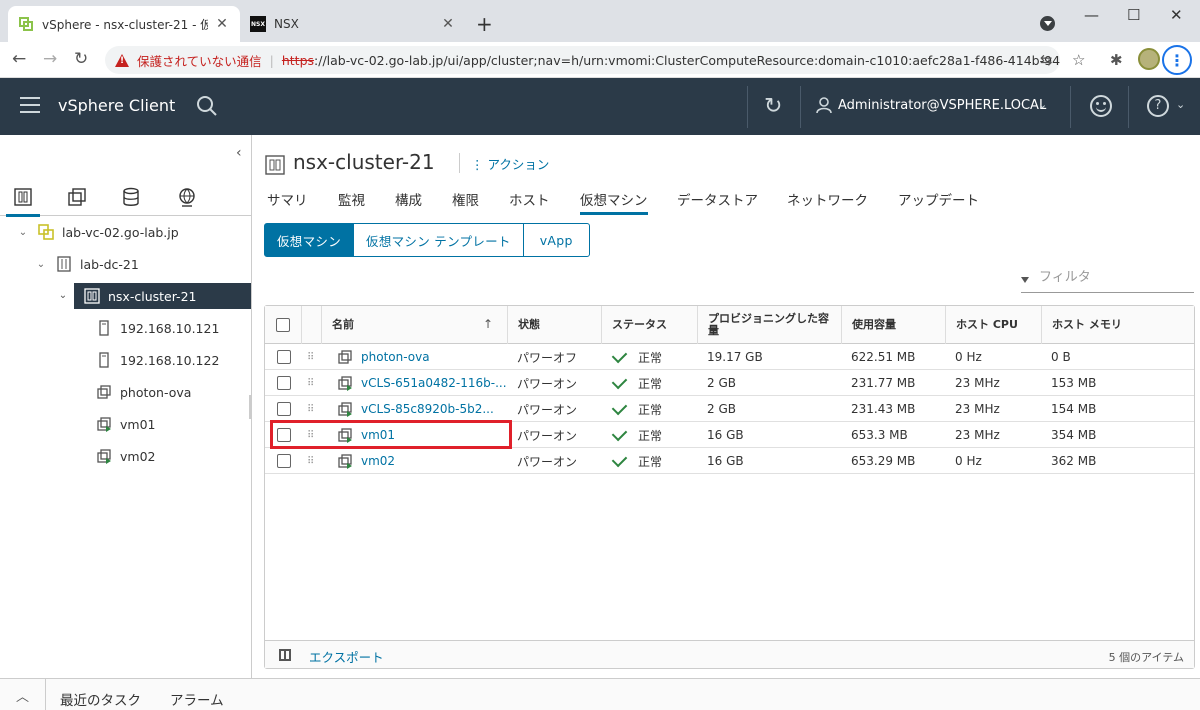  Describe the element at coordinates (353, 24) in the screenshot. I see `browser-tab-nsx: NSX NSX ✕` at that location.